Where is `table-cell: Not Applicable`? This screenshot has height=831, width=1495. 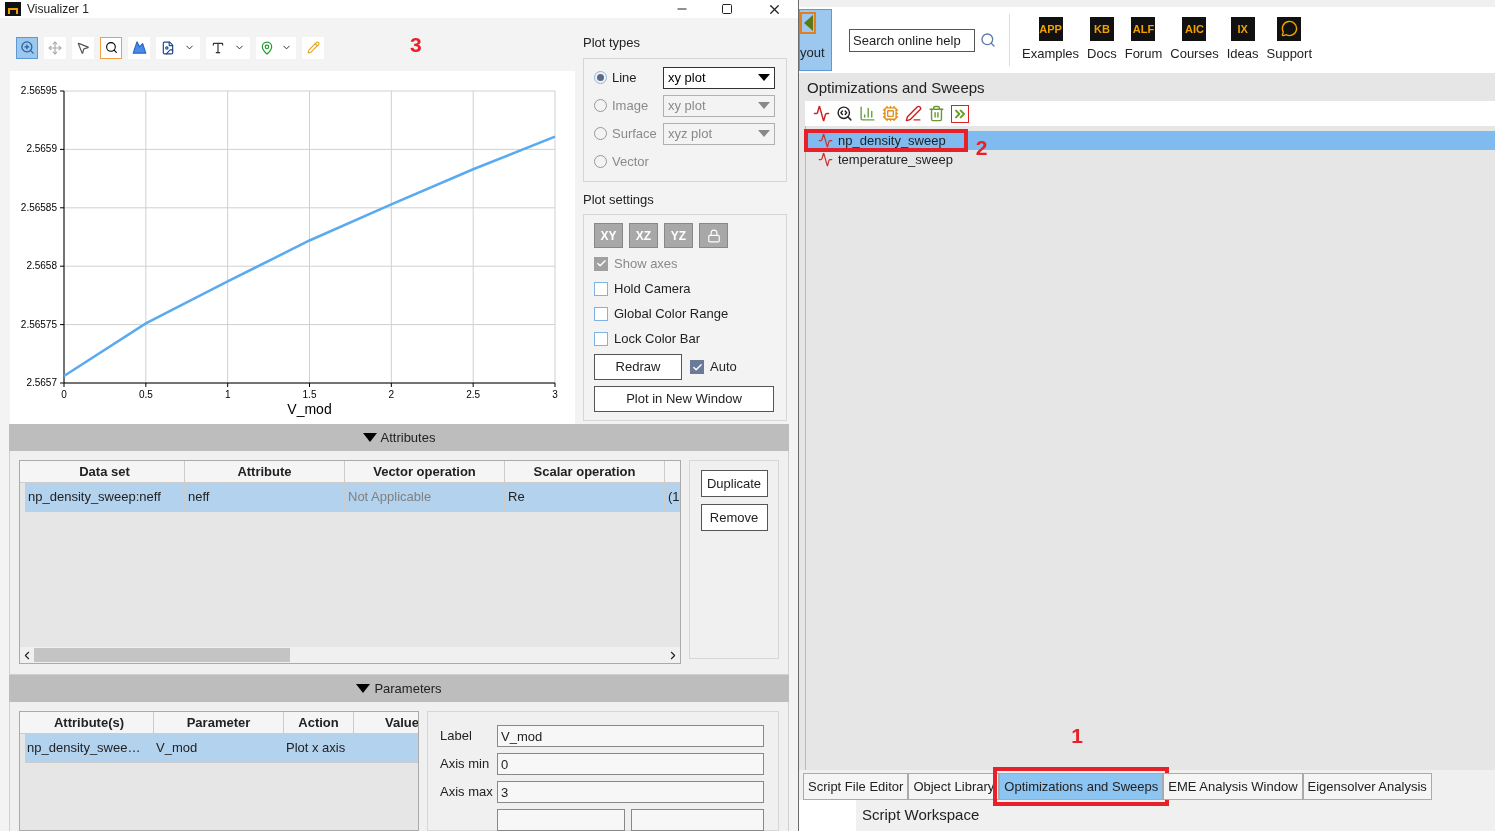
table-cell: Not Applicable is located at coordinates (425, 497).